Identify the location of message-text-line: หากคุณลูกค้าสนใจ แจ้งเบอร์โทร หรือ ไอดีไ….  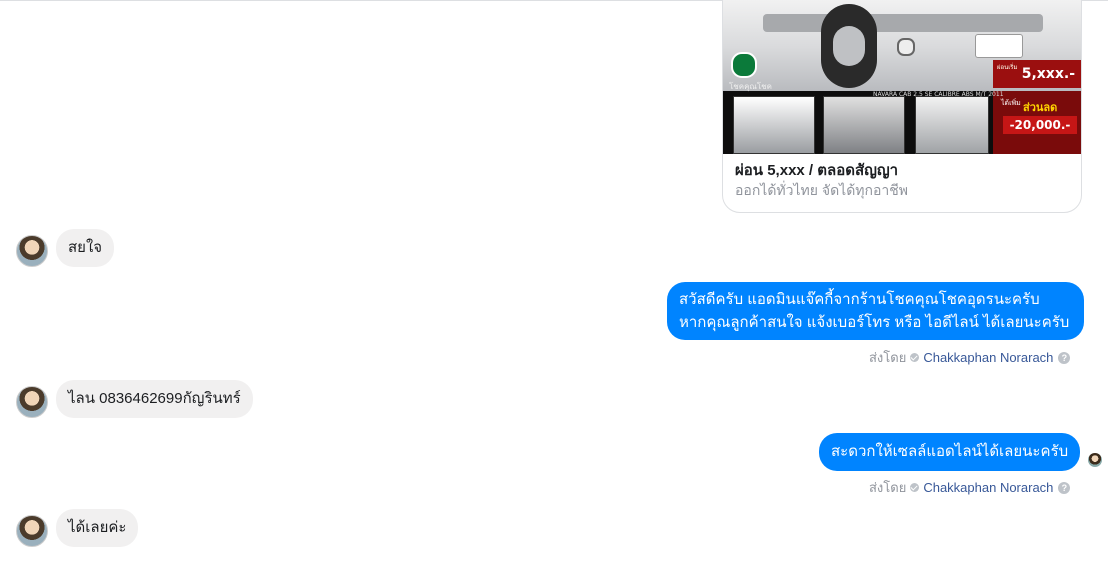
(874, 322).